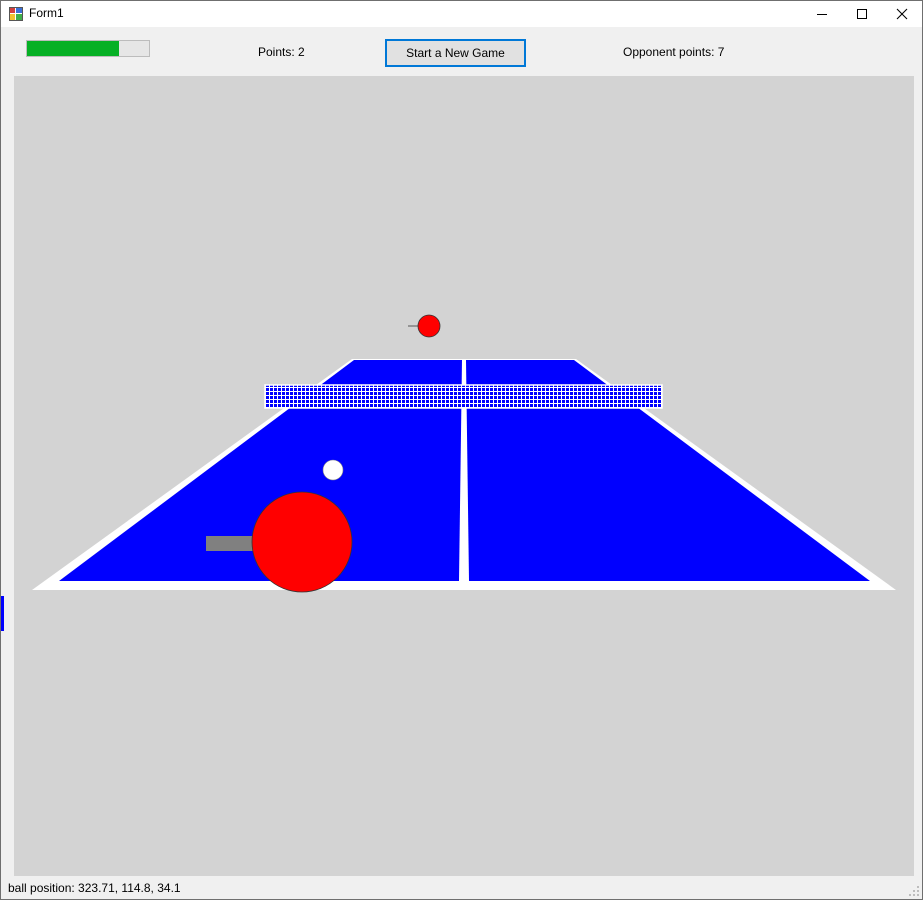 The image size is (923, 900). Describe the element at coordinates (455, 53) in the screenshot. I see `start-new-game-button: Start a New Game` at that location.